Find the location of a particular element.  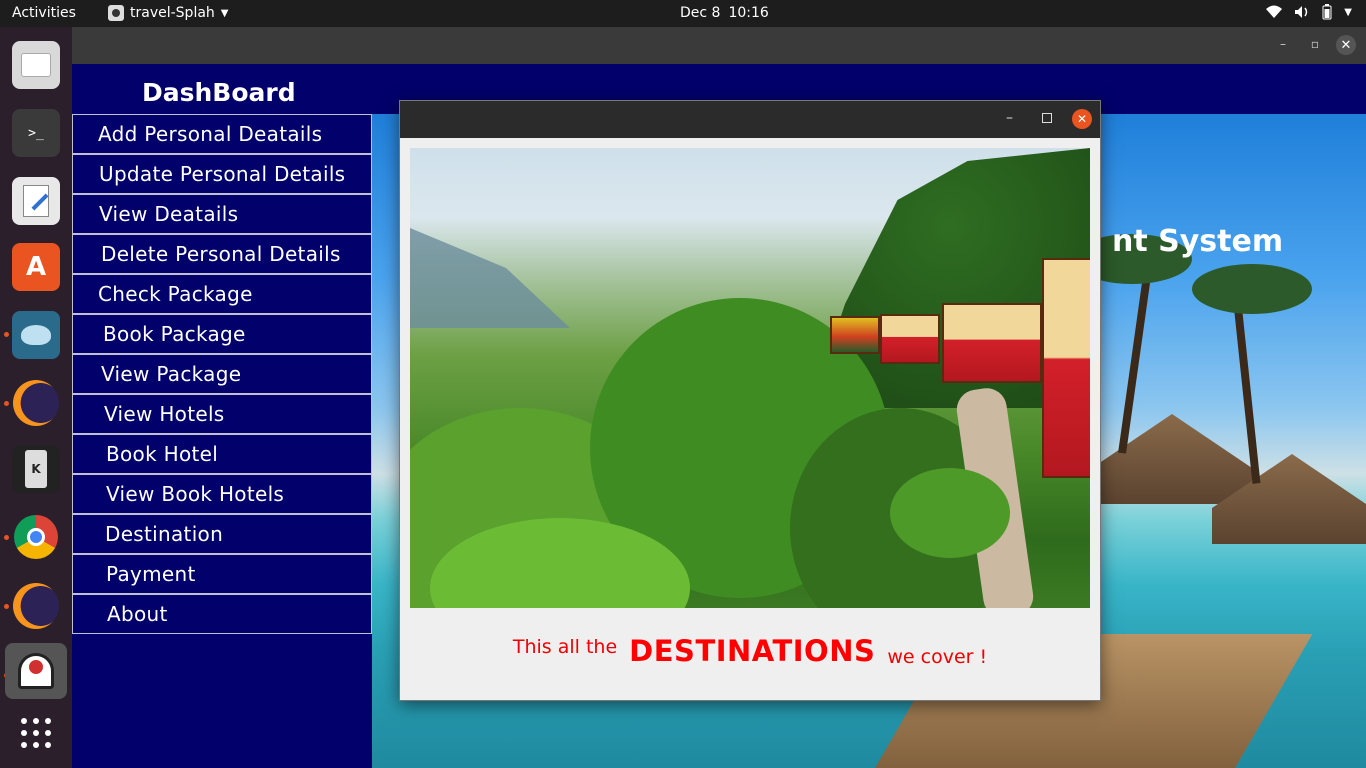

app-menu-label: travel-Splah is located at coordinates (172, 13).